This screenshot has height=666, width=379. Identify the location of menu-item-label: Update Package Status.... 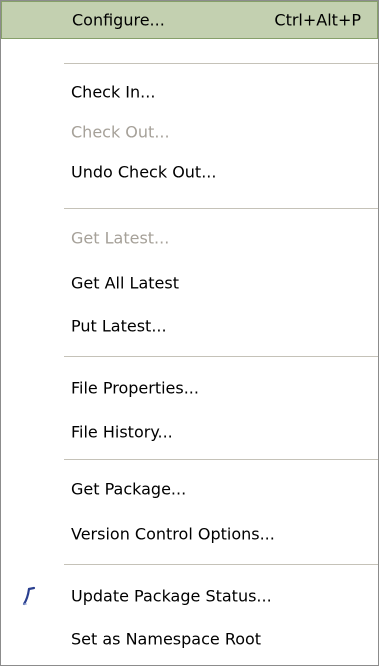
(171, 596).